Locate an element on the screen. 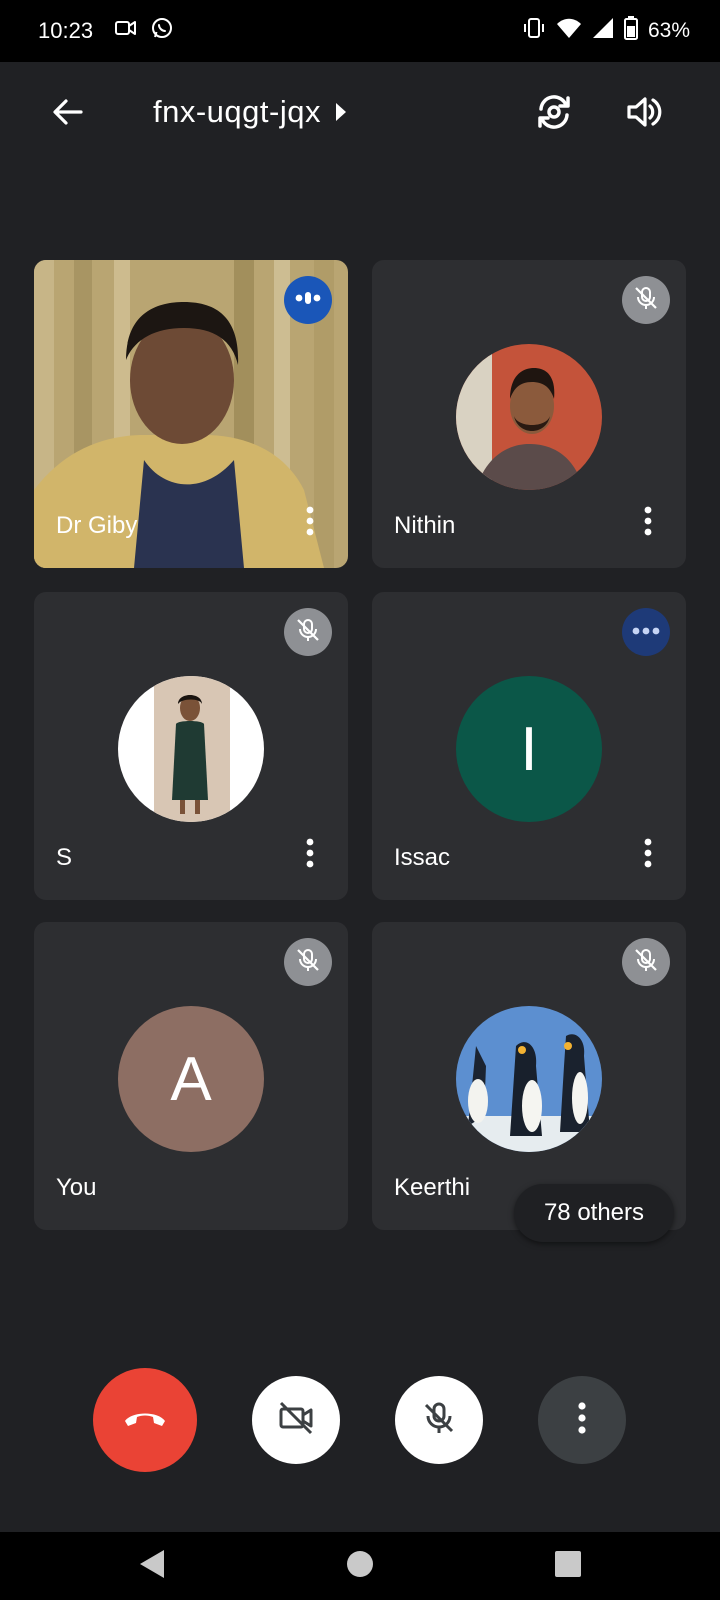  nav-back-button is located at coordinates (152, 1566).